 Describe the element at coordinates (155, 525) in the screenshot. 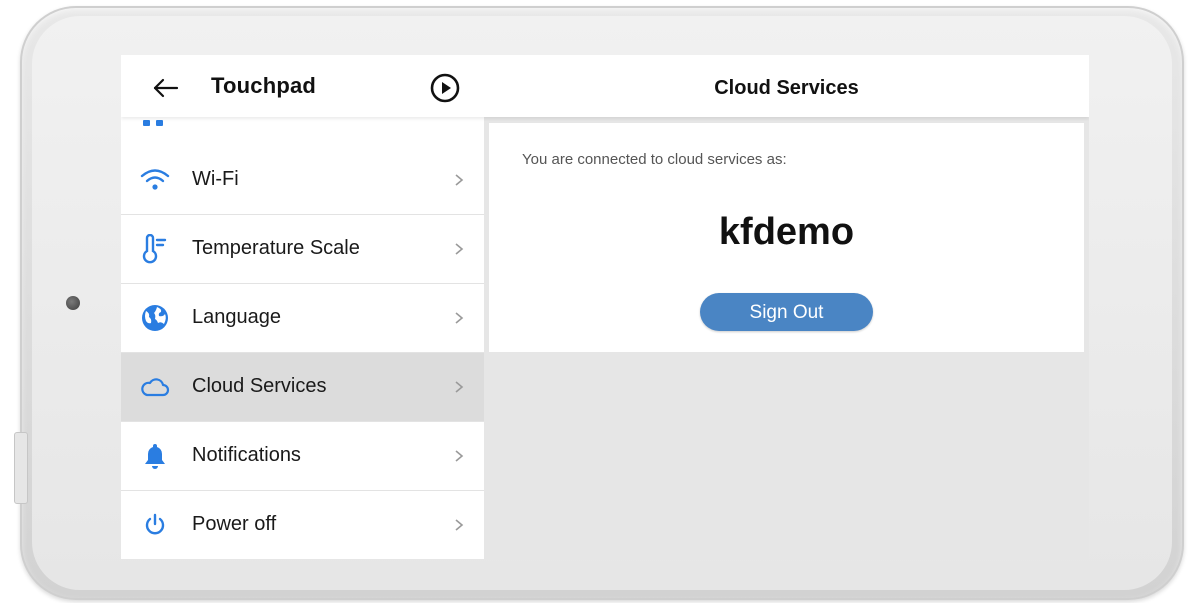

I see `power-icon` at that location.